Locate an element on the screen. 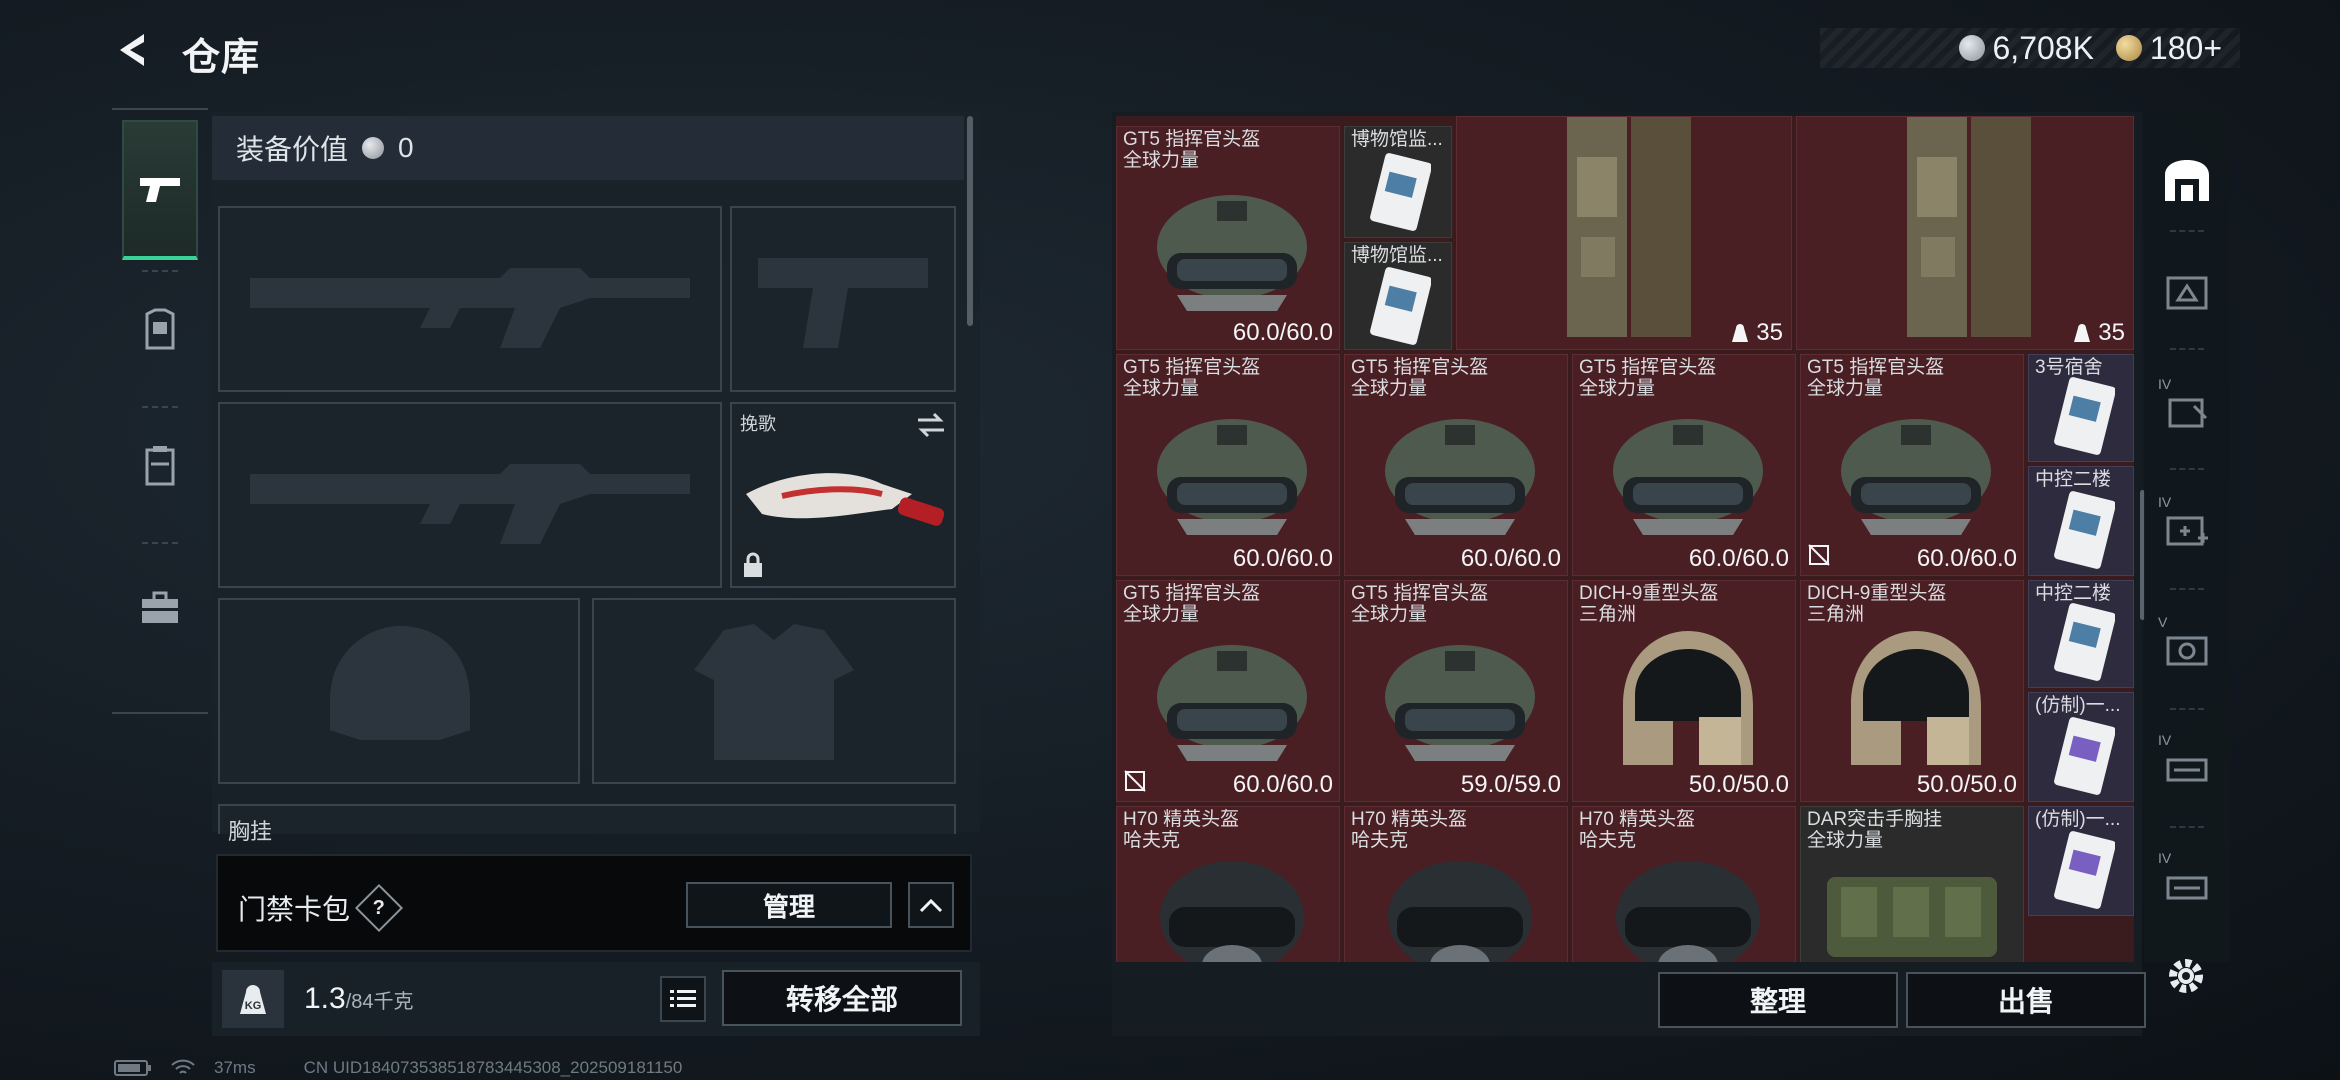 The height and width of the screenshot is (1080, 2340). currency-bar: 6,708K 180+ is located at coordinates (2030, 48).